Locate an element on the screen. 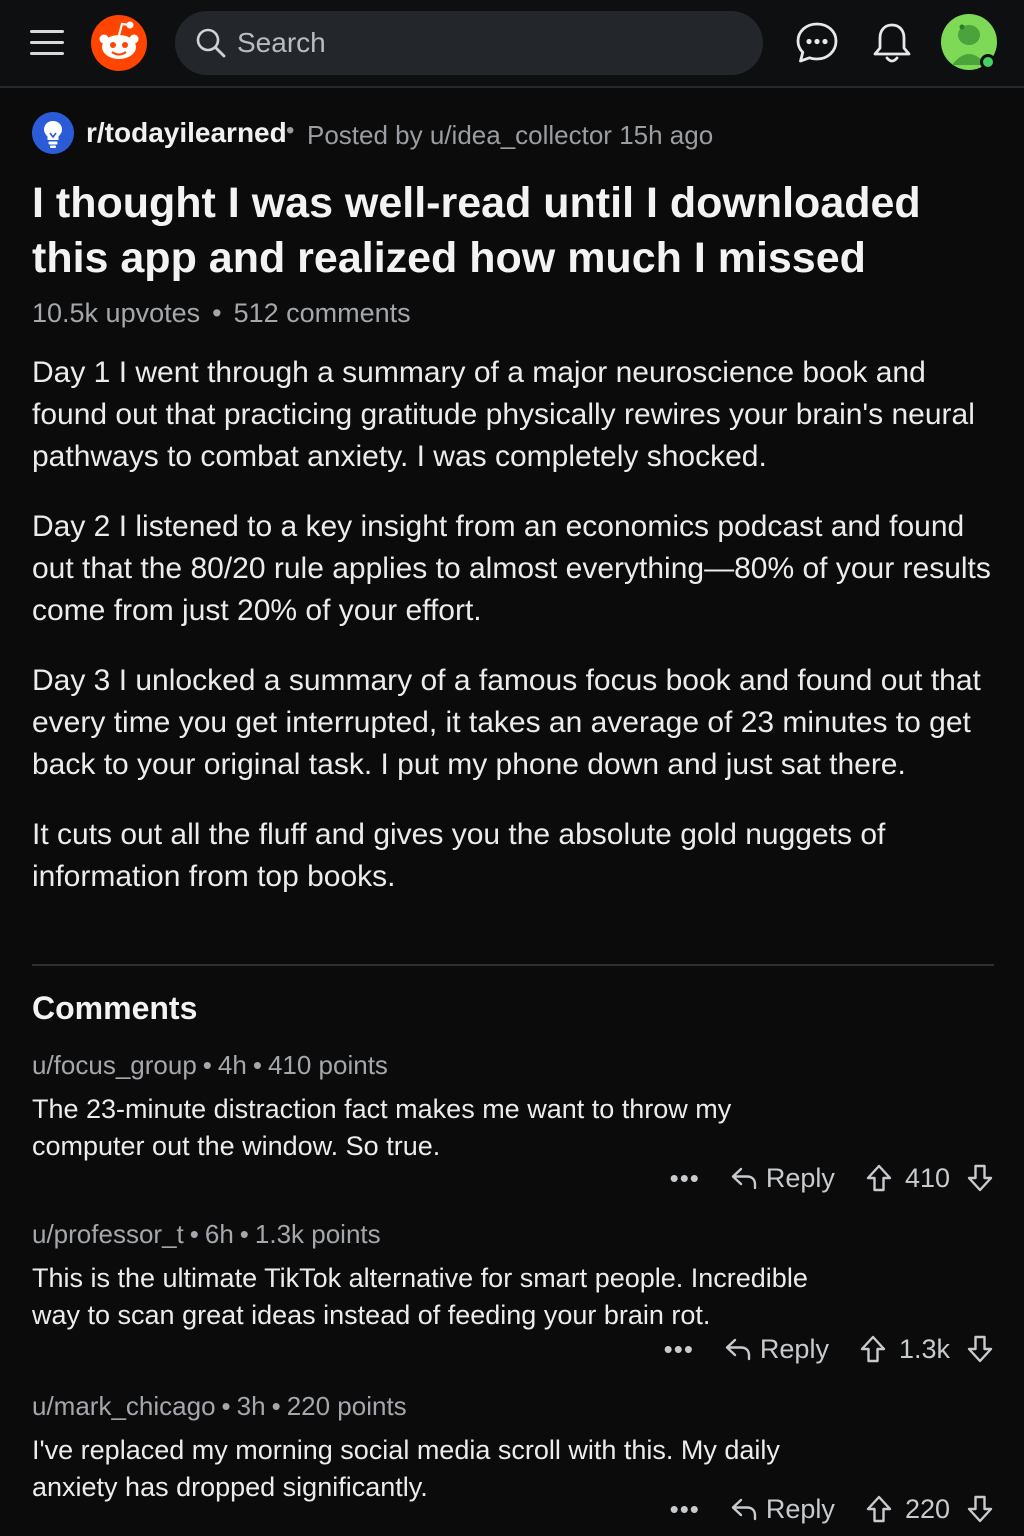 This screenshot has height=1536, width=1024. lightbulb-icon is located at coordinates (53, 133).